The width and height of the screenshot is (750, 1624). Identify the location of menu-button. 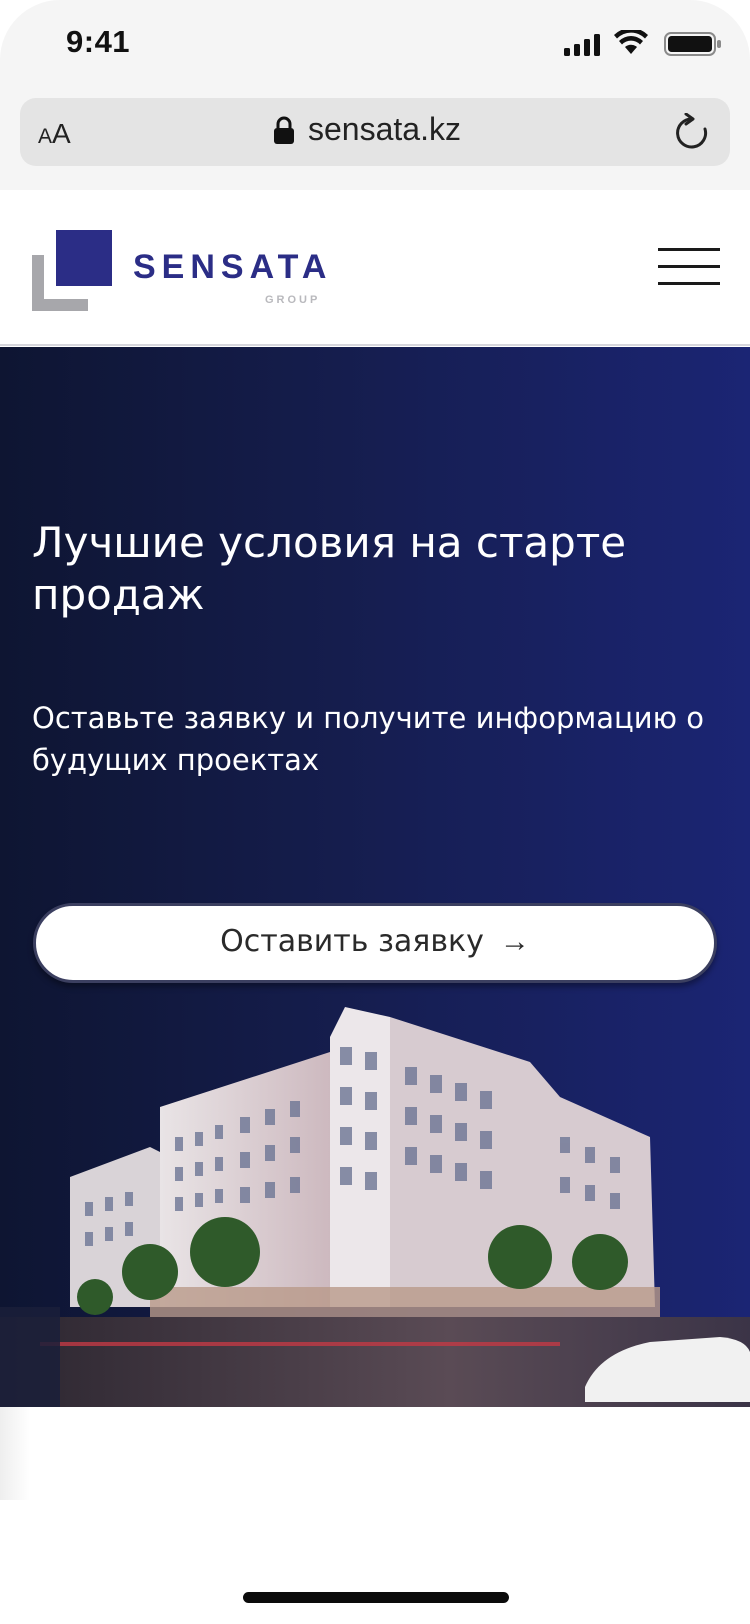
(689, 268).